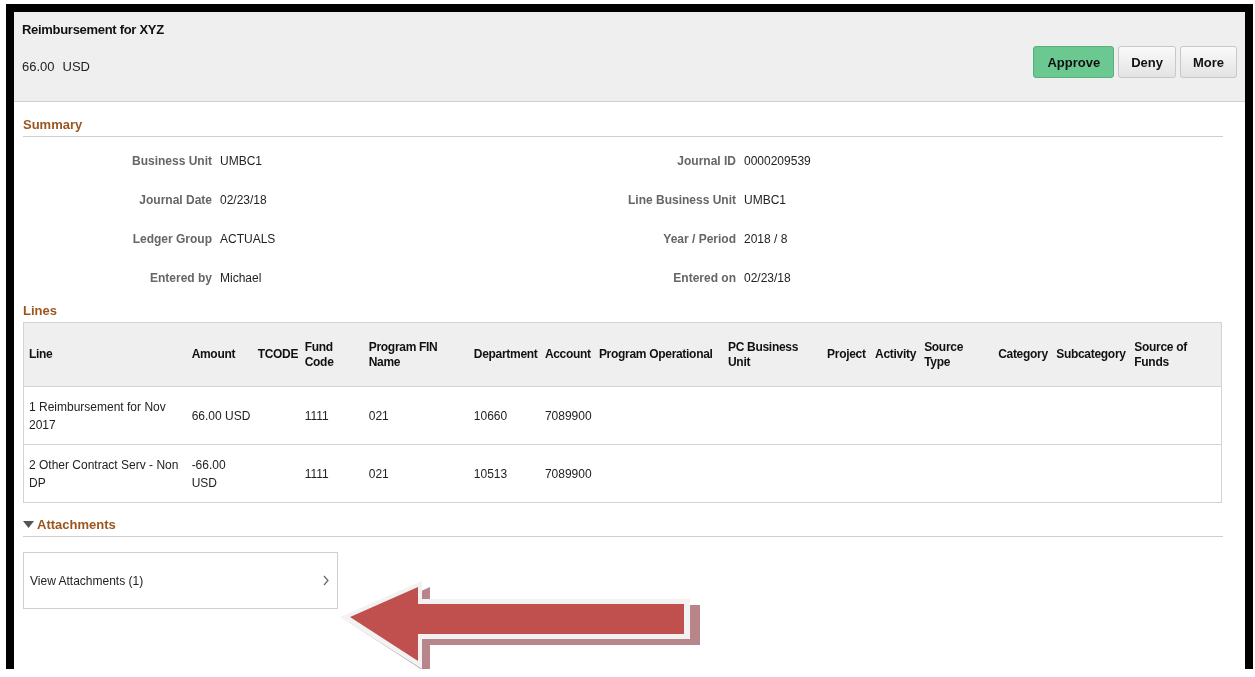  What do you see at coordinates (1091, 354) in the screenshot?
I see `column-header: Subcategory` at bounding box center [1091, 354].